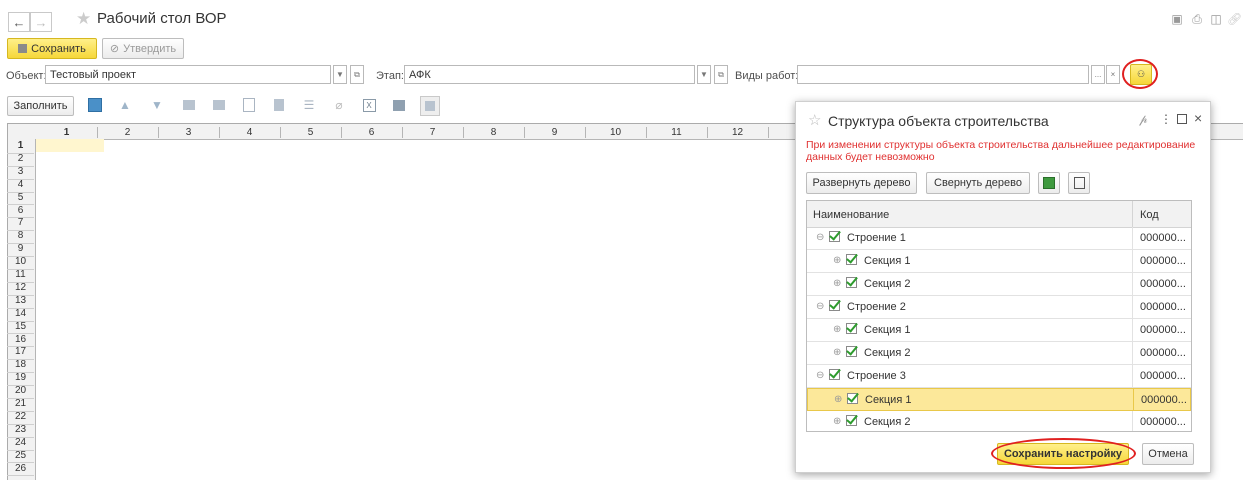 Image resolution: width=1243 pixels, height=480 pixels. I want to click on column-header: 10, so click(616, 132).